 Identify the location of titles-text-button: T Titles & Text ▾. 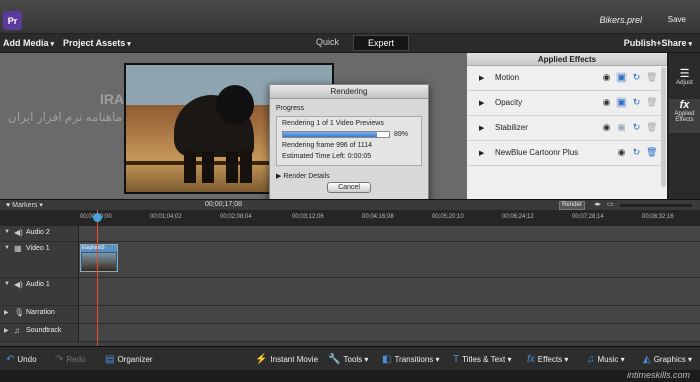
(482, 359).